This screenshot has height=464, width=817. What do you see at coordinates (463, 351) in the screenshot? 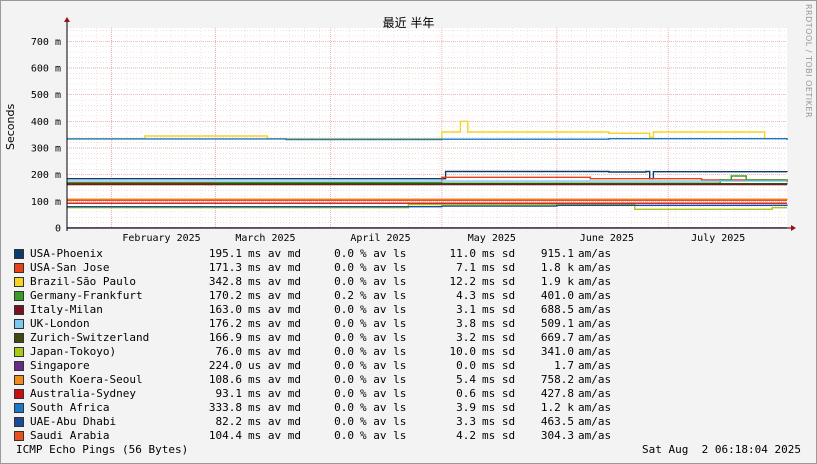
I see `legend-sd-value: 10.0` at bounding box center [463, 351].